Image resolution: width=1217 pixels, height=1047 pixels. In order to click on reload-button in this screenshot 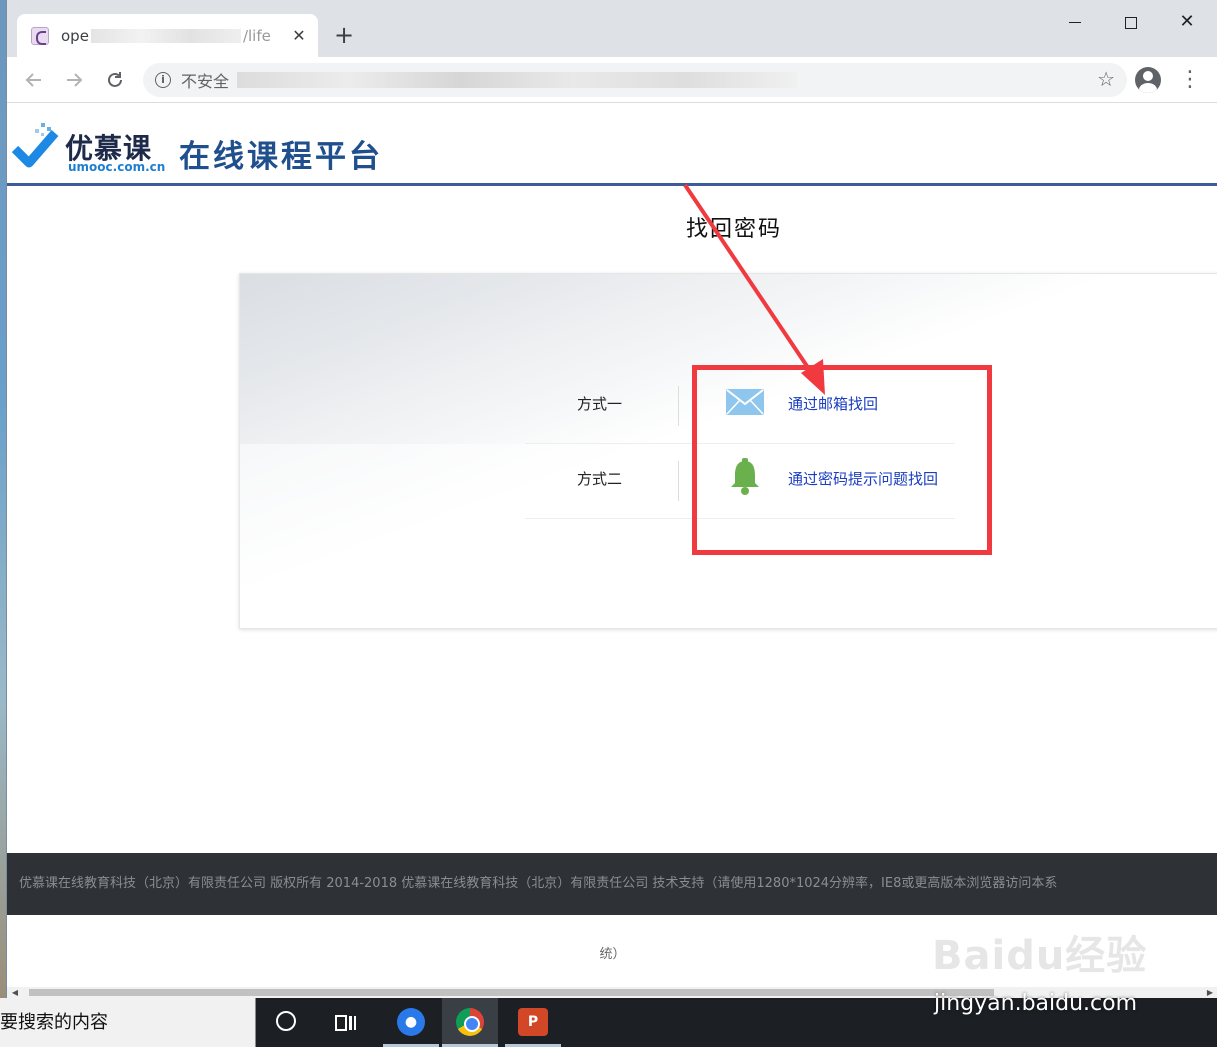, I will do `click(115, 80)`.